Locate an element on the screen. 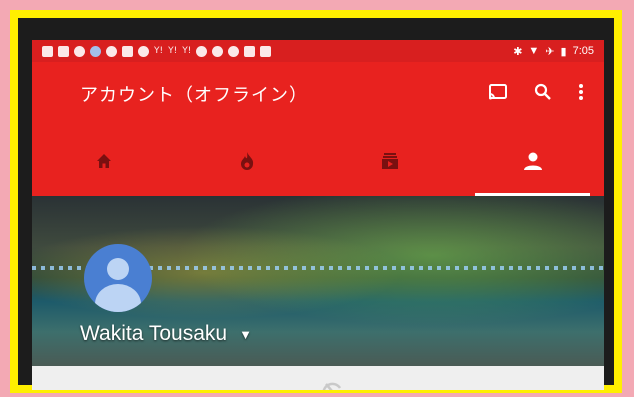 The height and width of the screenshot is (397, 634). avatar-torso is located at coordinates (118, 298).